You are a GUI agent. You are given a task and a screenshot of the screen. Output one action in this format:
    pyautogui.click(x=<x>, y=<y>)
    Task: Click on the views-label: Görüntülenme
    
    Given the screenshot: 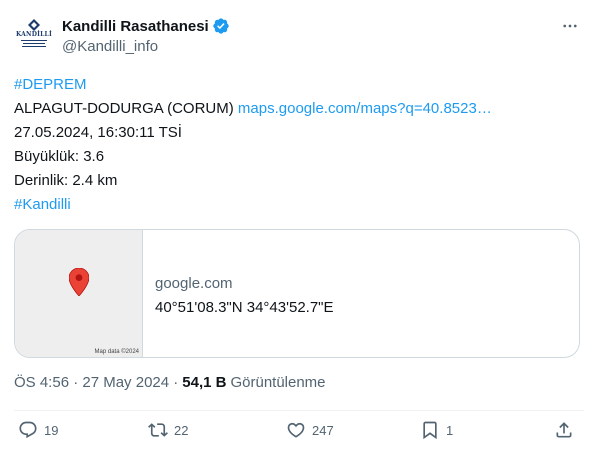 What is the action you would take?
    pyautogui.click(x=278, y=382)
    